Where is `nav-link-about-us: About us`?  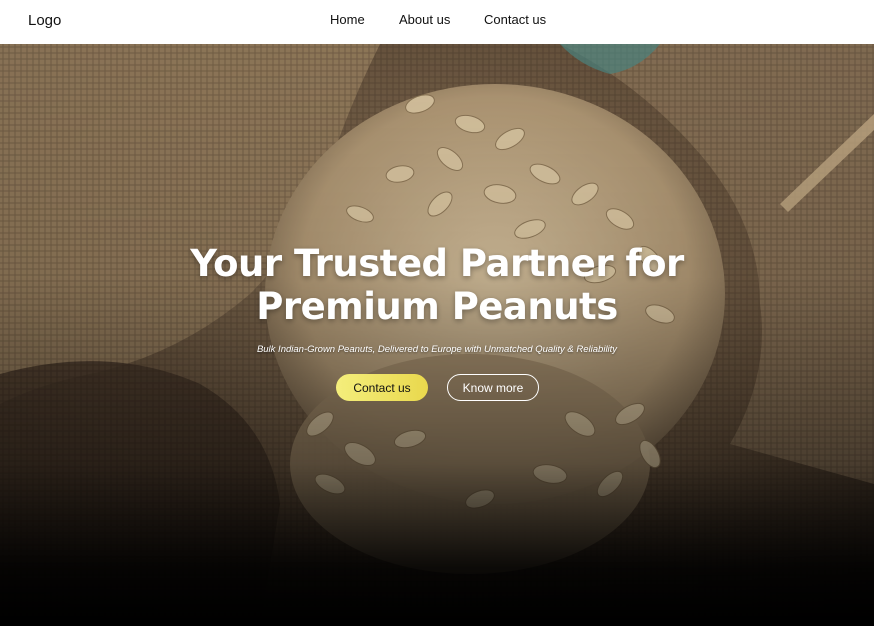
nav-link-about-us: About us is located at coordinates (424, 19).